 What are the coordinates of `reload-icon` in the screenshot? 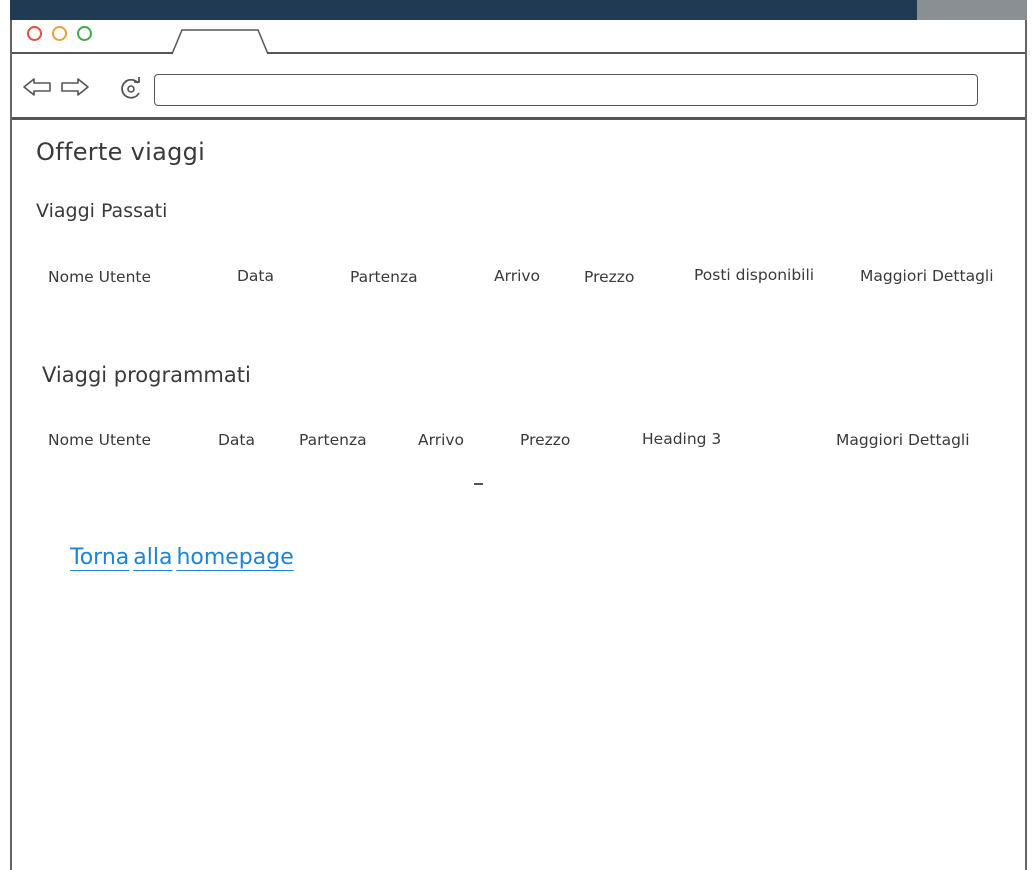 It's located at (132, 88).